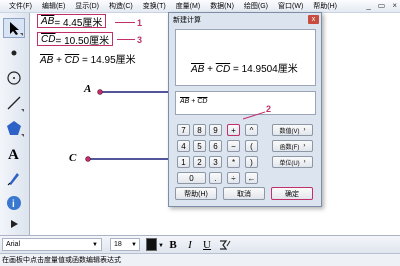  I want to click on status-text: 在画板中点击度量值或函数编辑表达式, so click(61, 260).